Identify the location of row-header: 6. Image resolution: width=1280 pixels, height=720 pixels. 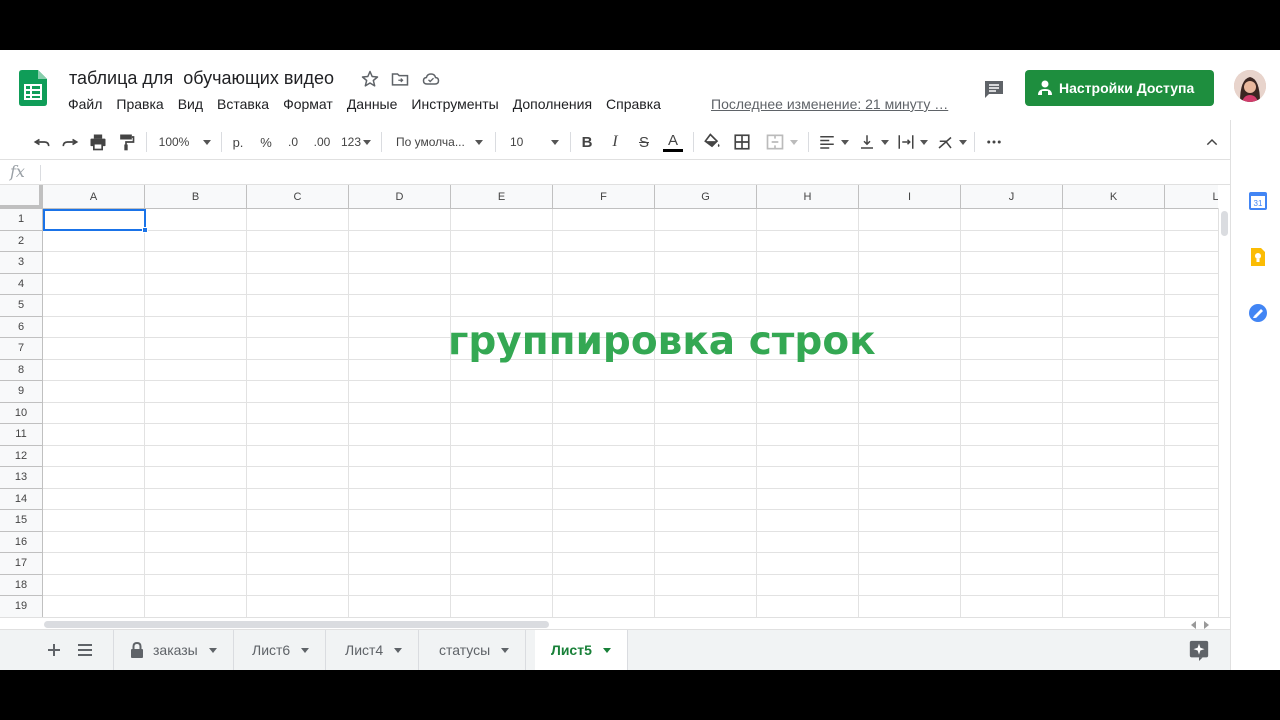
(21, 327).